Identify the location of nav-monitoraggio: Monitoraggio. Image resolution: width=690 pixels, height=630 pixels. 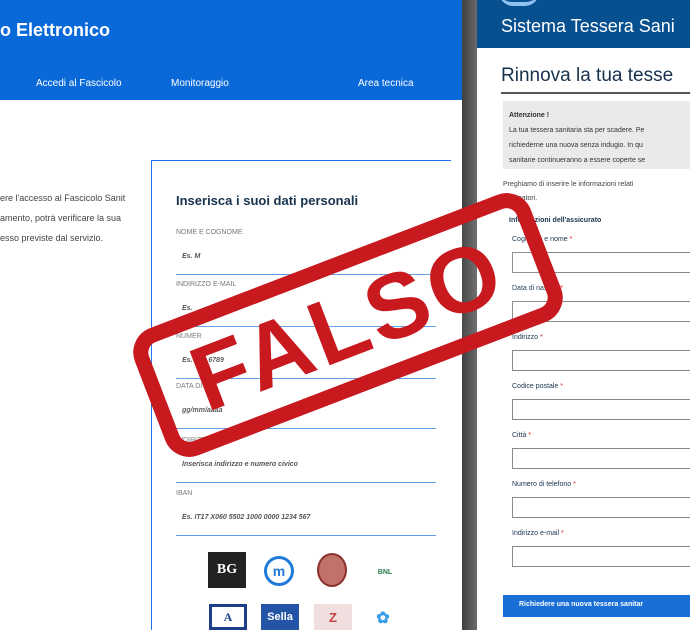
(200, 83).